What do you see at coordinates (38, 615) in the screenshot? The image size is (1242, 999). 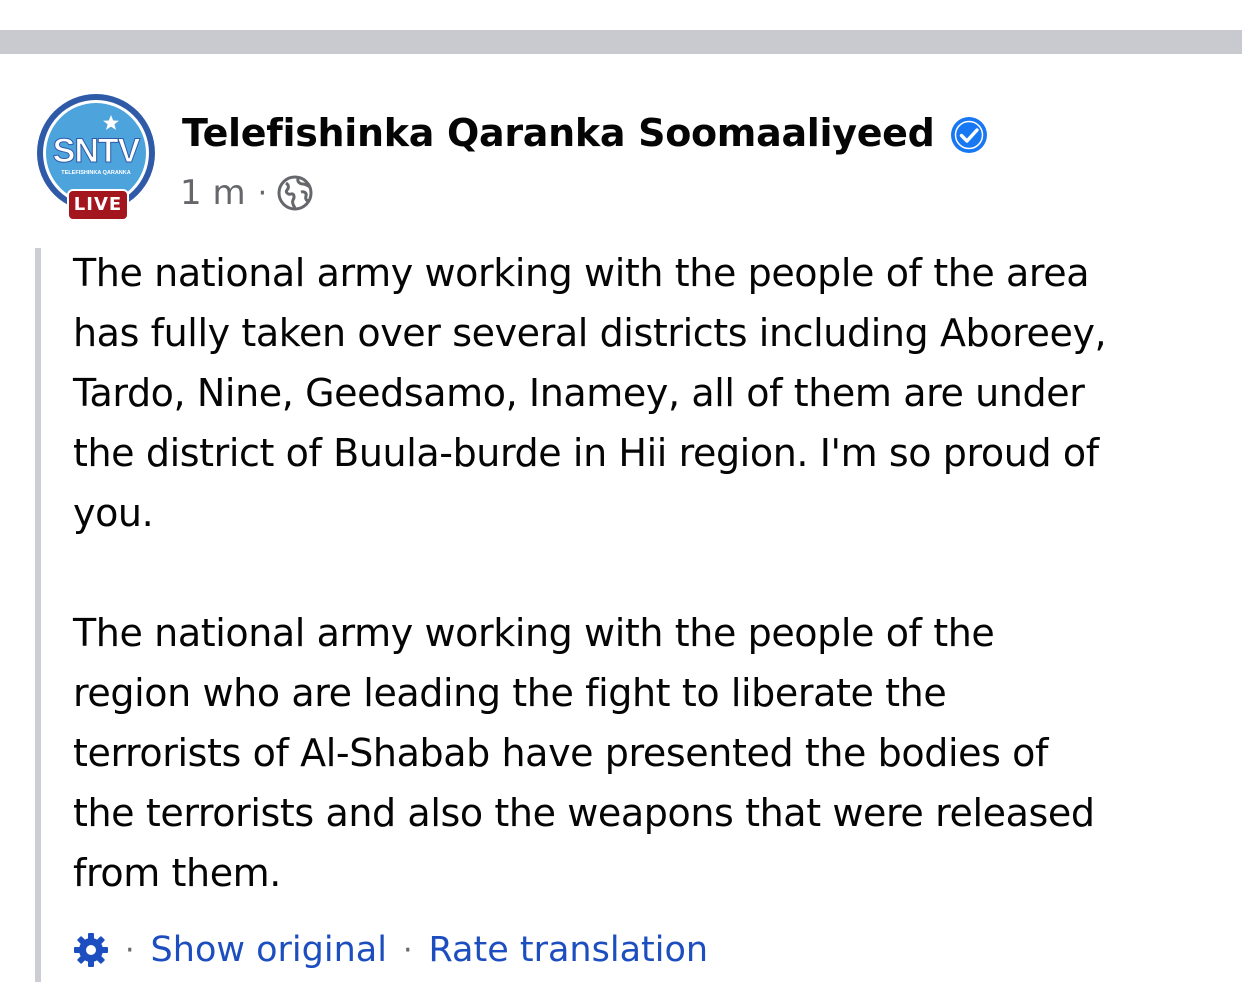 I see `translation-quote-bar` at bounding box center [38, 615].